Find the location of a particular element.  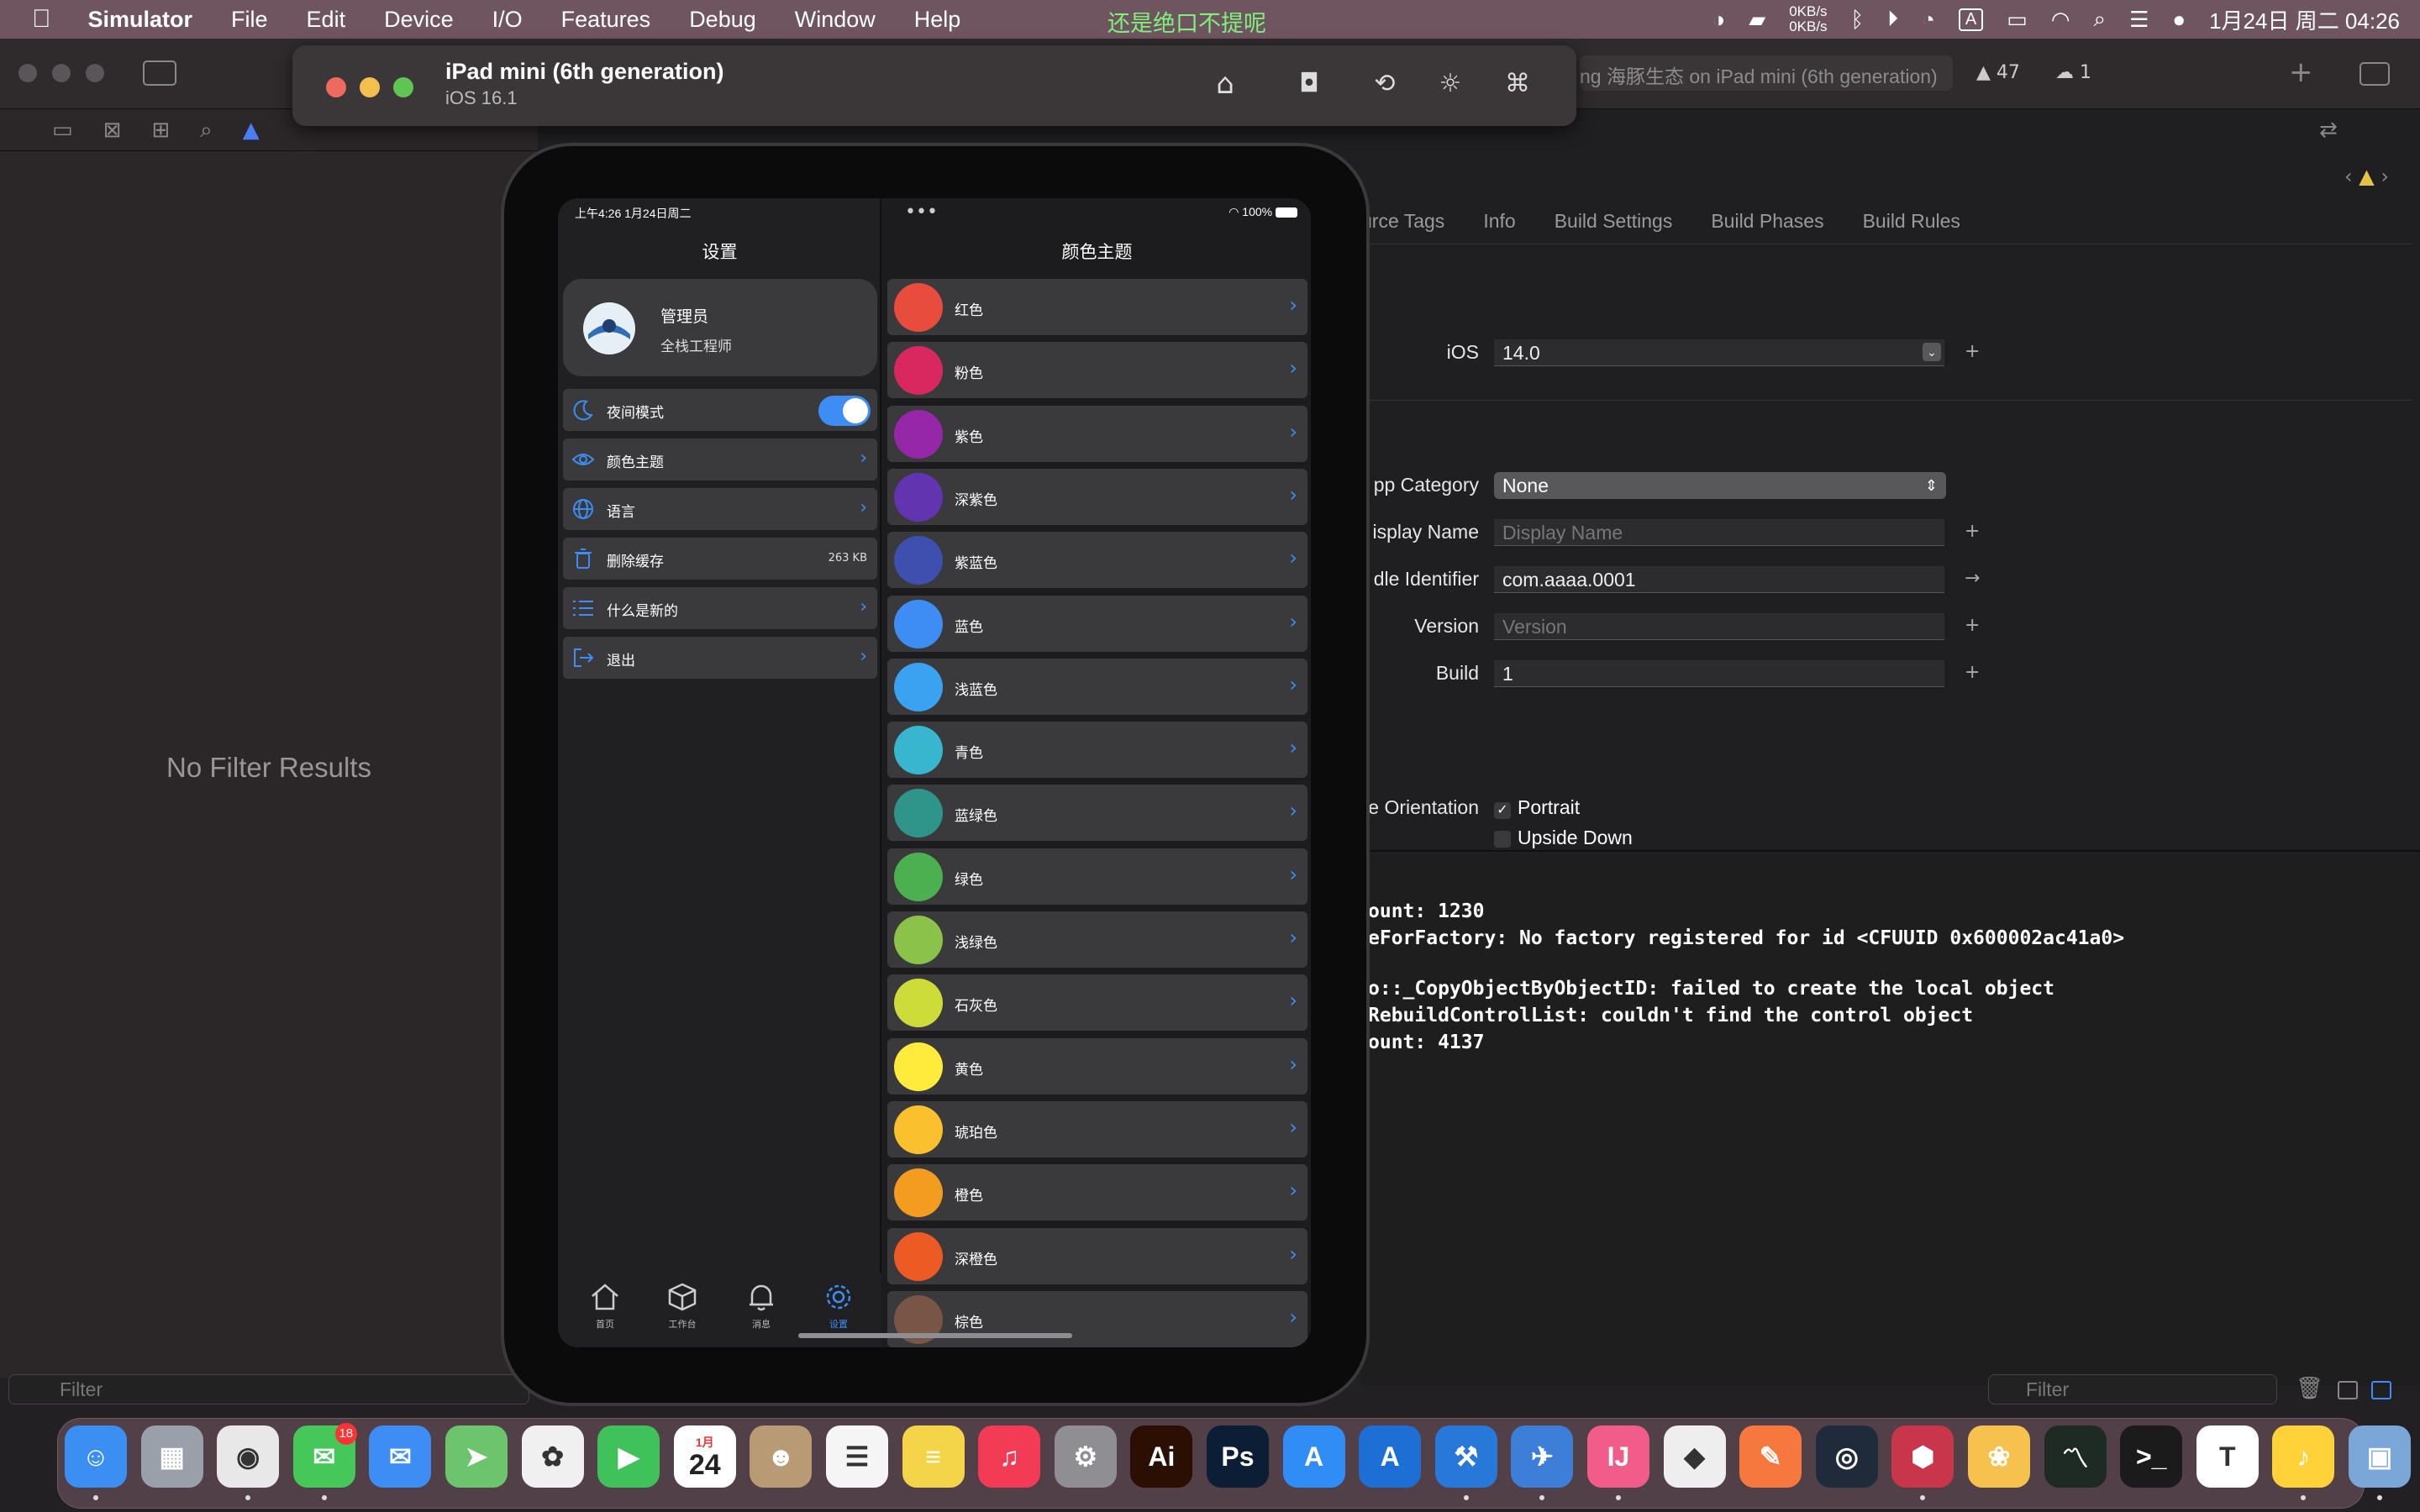

add-version-icon: + is located at coordinates (1973, 625).